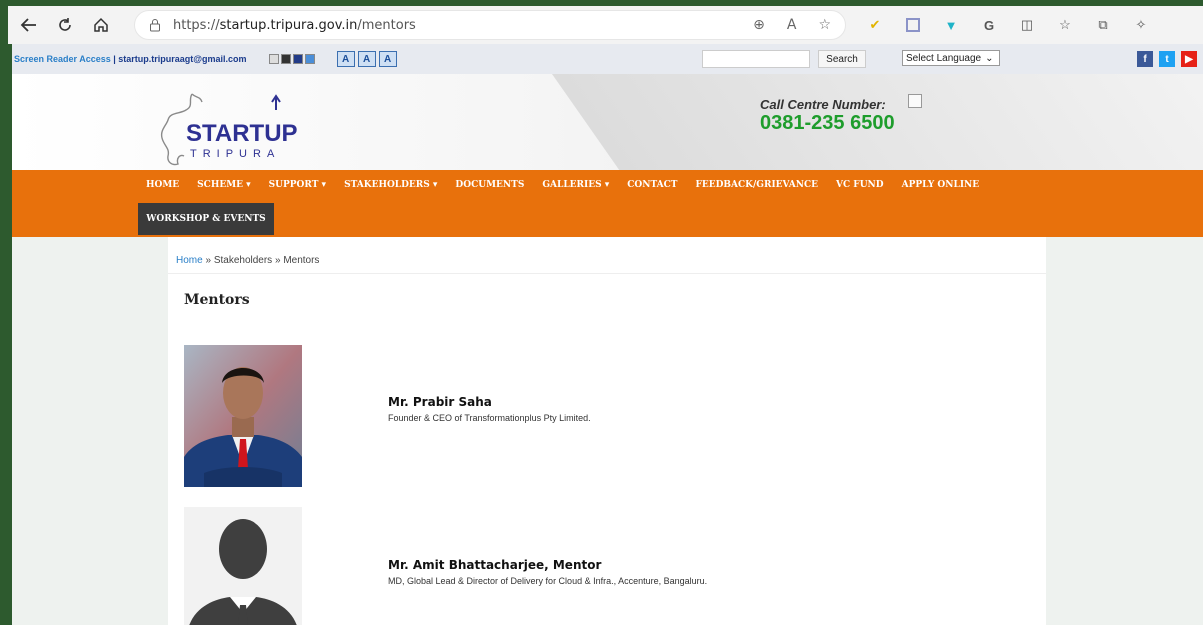  Describe the element at coordinates (1103, 25) in the screenshot. I see `collections-icon: ⧉` at that location.